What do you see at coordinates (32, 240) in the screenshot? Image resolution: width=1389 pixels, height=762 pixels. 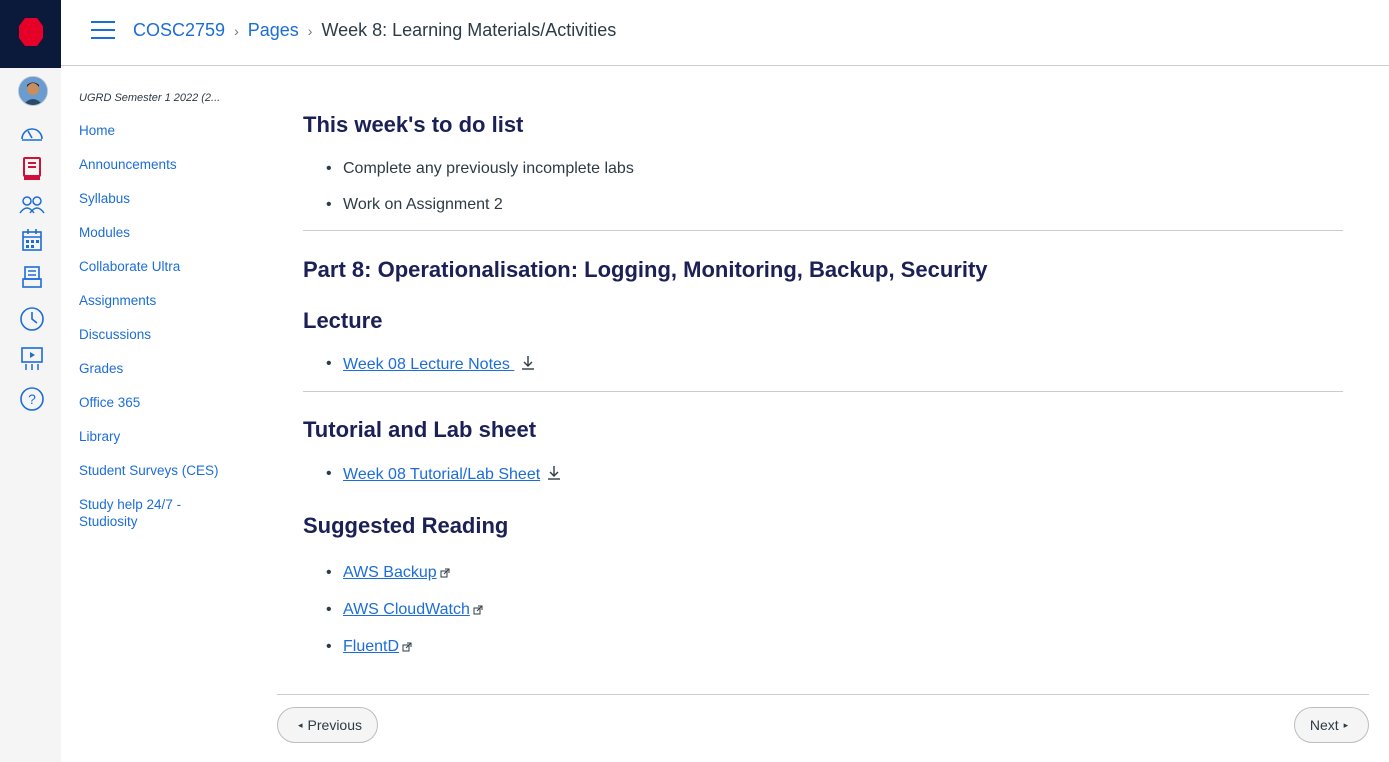 I see `calendar-icon` at bounding box center [32, 240].